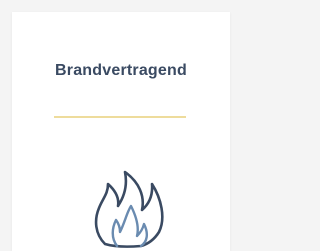 Image resolution: width=320 pixels, height=251 pixels. Describe the element at coordinates (120, 117) in the screenshot. I see `divider` at that location.